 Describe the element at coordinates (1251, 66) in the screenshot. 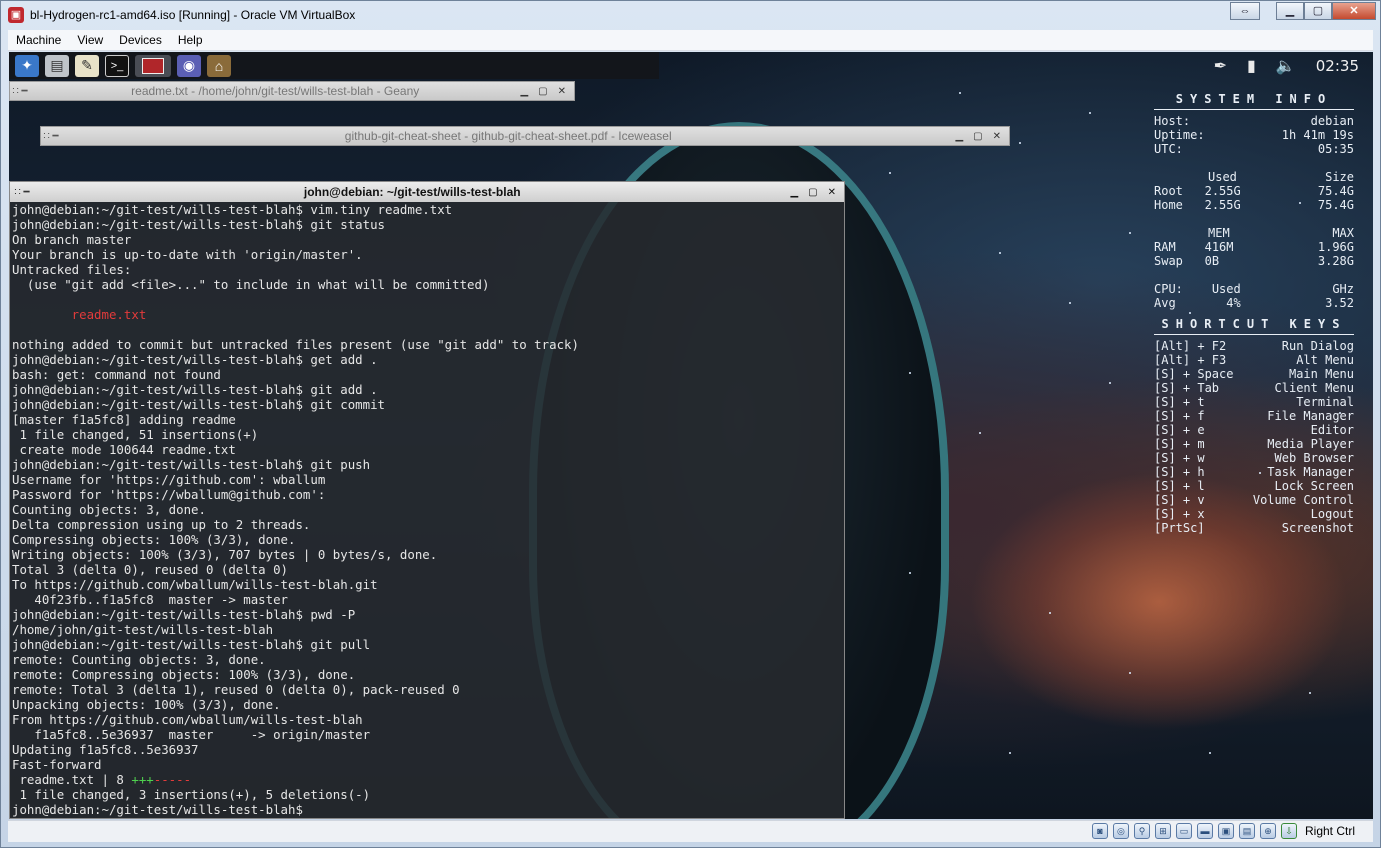

I see `clipboard-icon: ▮` at that location.